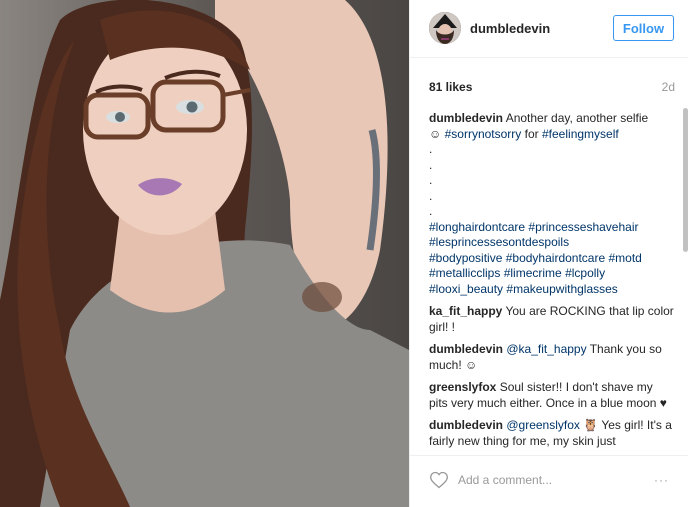 The height and width of the screenshot is (507, 688). I want to click on hashtag: #limecrime, so click(533, 273).